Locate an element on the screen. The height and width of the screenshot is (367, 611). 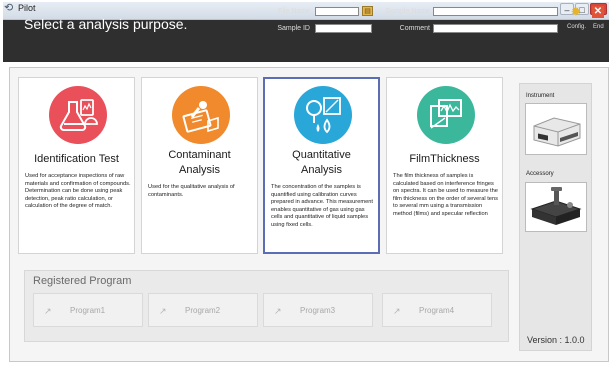
program2-button: ↗ Program2 is located at coordinates (203, 310).